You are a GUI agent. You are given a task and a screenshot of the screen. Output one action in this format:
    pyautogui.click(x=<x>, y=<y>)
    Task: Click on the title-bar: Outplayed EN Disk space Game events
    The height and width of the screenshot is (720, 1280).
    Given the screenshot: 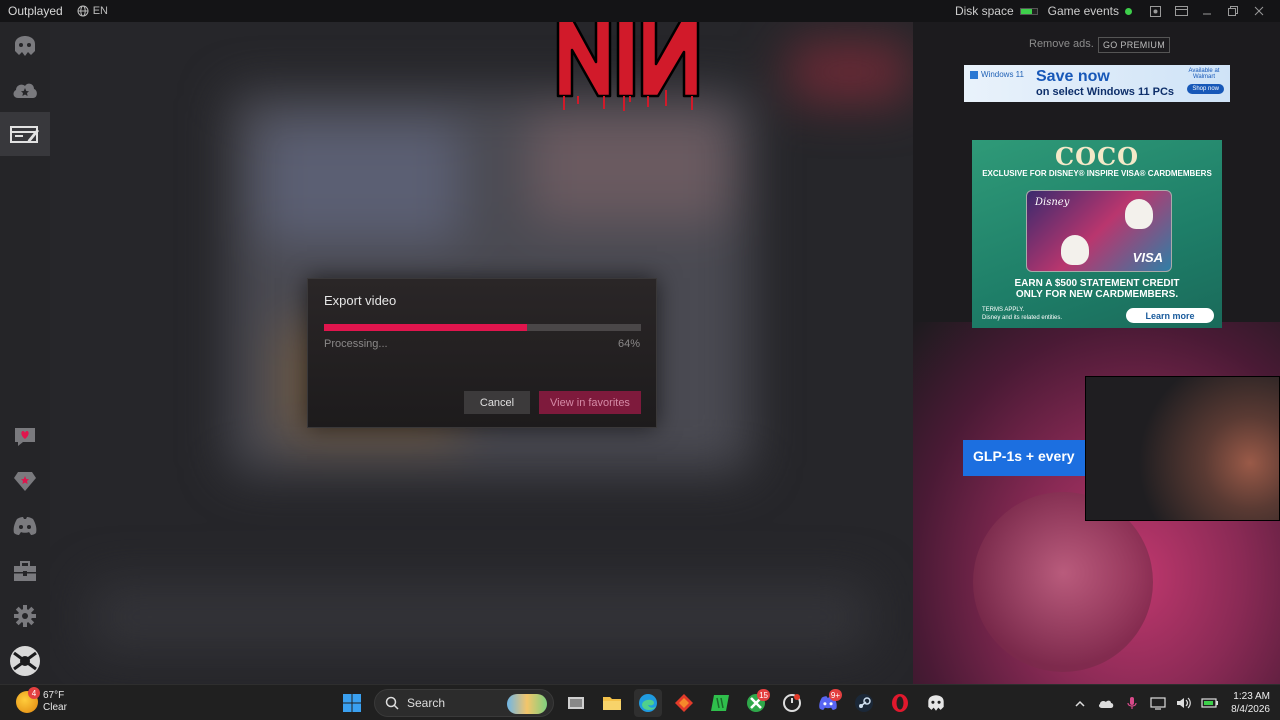 What is the action you would take?
    pyautogui.click(x=640, y=11)
    